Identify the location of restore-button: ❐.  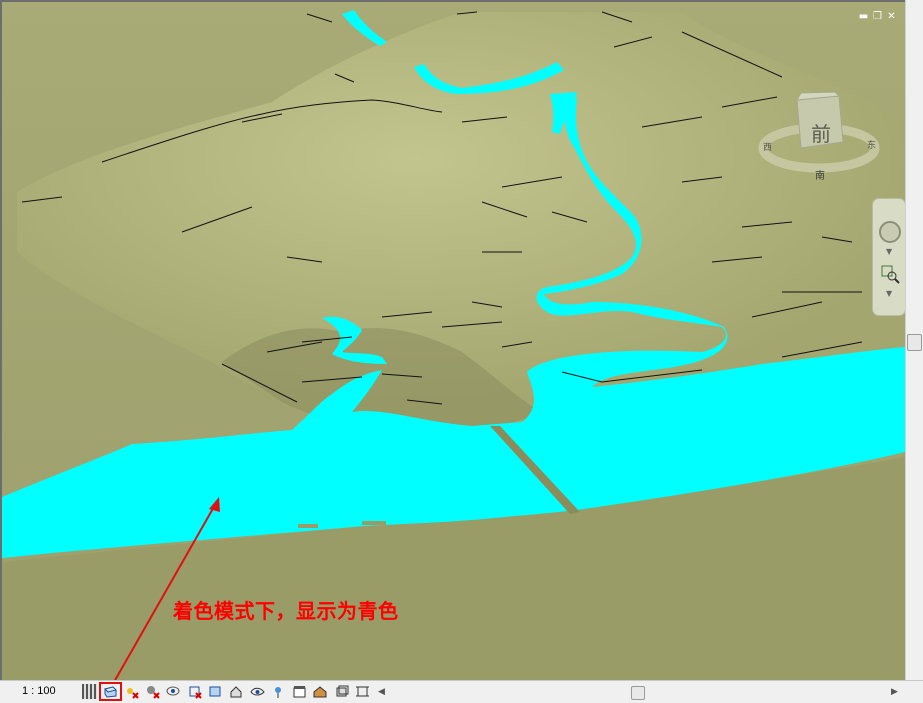
(877, 17).